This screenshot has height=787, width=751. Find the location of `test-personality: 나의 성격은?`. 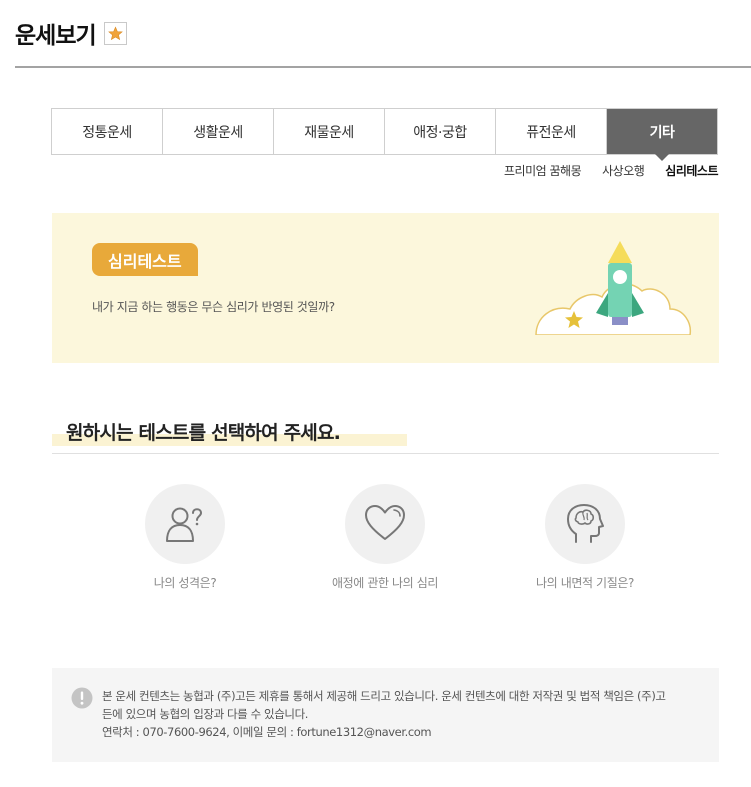

test-personality: 나의 성격은? is located at coordinates (185, 537).